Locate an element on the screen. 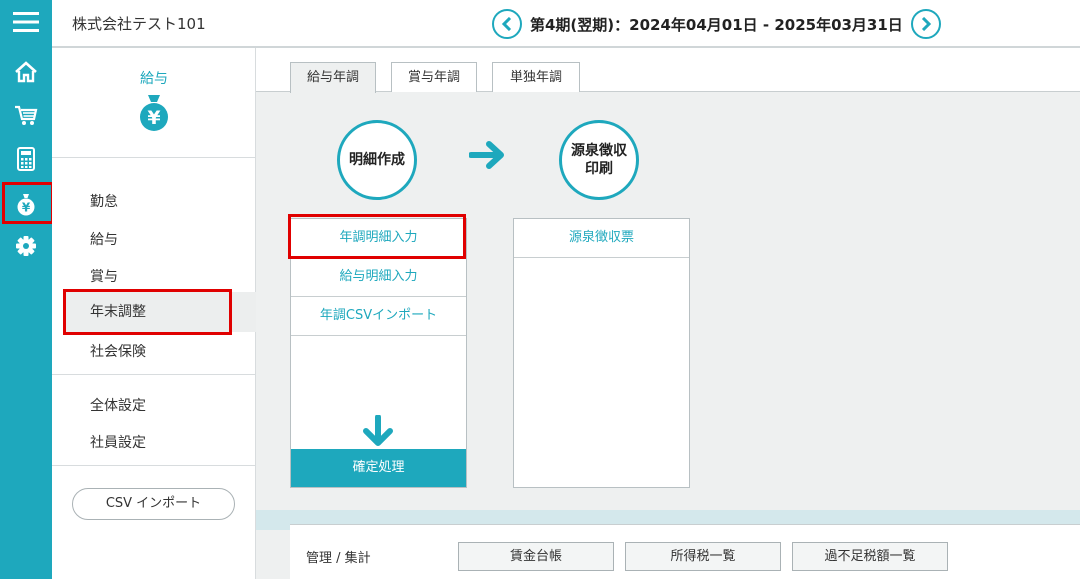 Image resolution: width=1080 pixels, height=579 pixels. csv-import-button: CSV インポート is located at coordinates (153, 504).